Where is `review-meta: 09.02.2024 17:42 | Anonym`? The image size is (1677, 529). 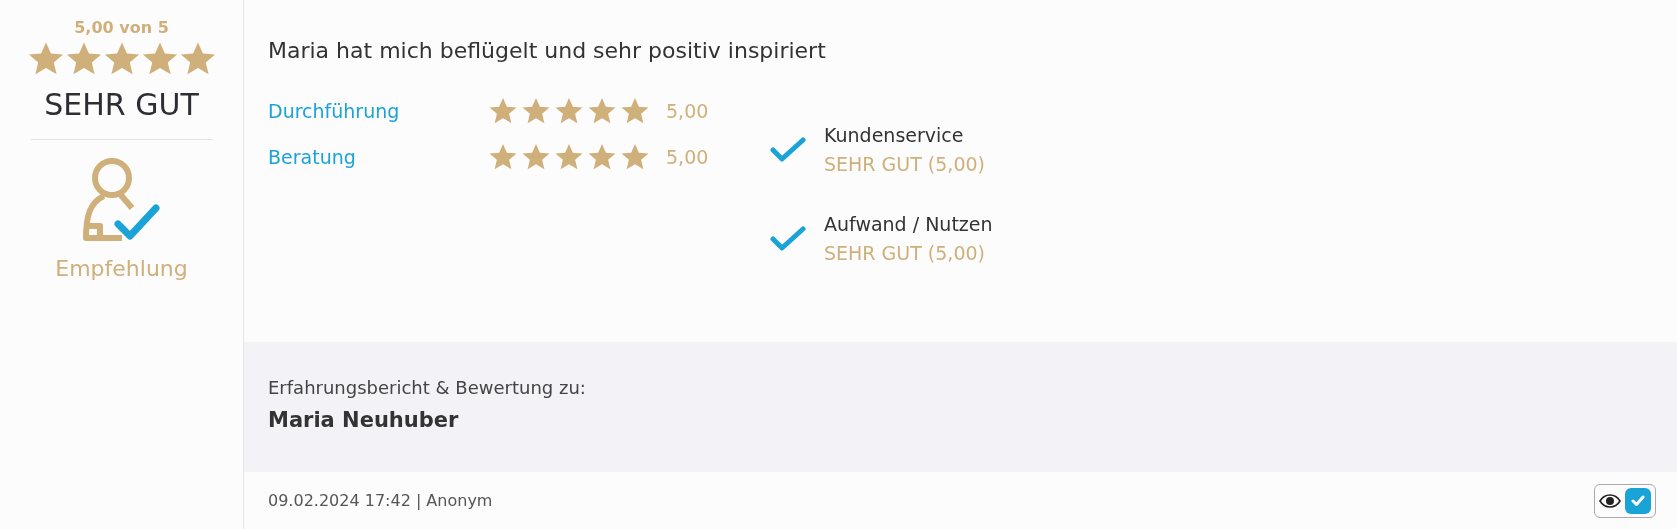
review-meta: 09.02.2024 17:42 | Anonym is located at coordinates (380, 500).